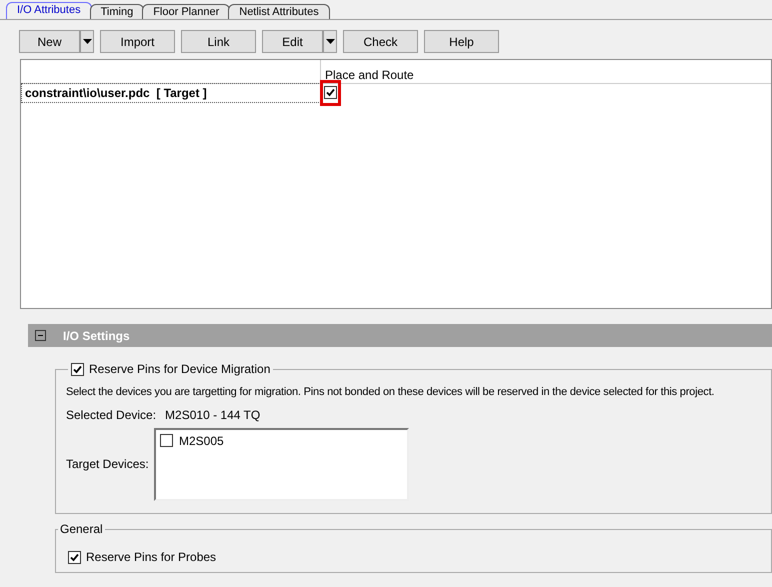  I want to click on description-text: Select the devices you are targetting for migration. Pins not bonded on these devices will be reserved in the device selected for this project., so click(391, 392).